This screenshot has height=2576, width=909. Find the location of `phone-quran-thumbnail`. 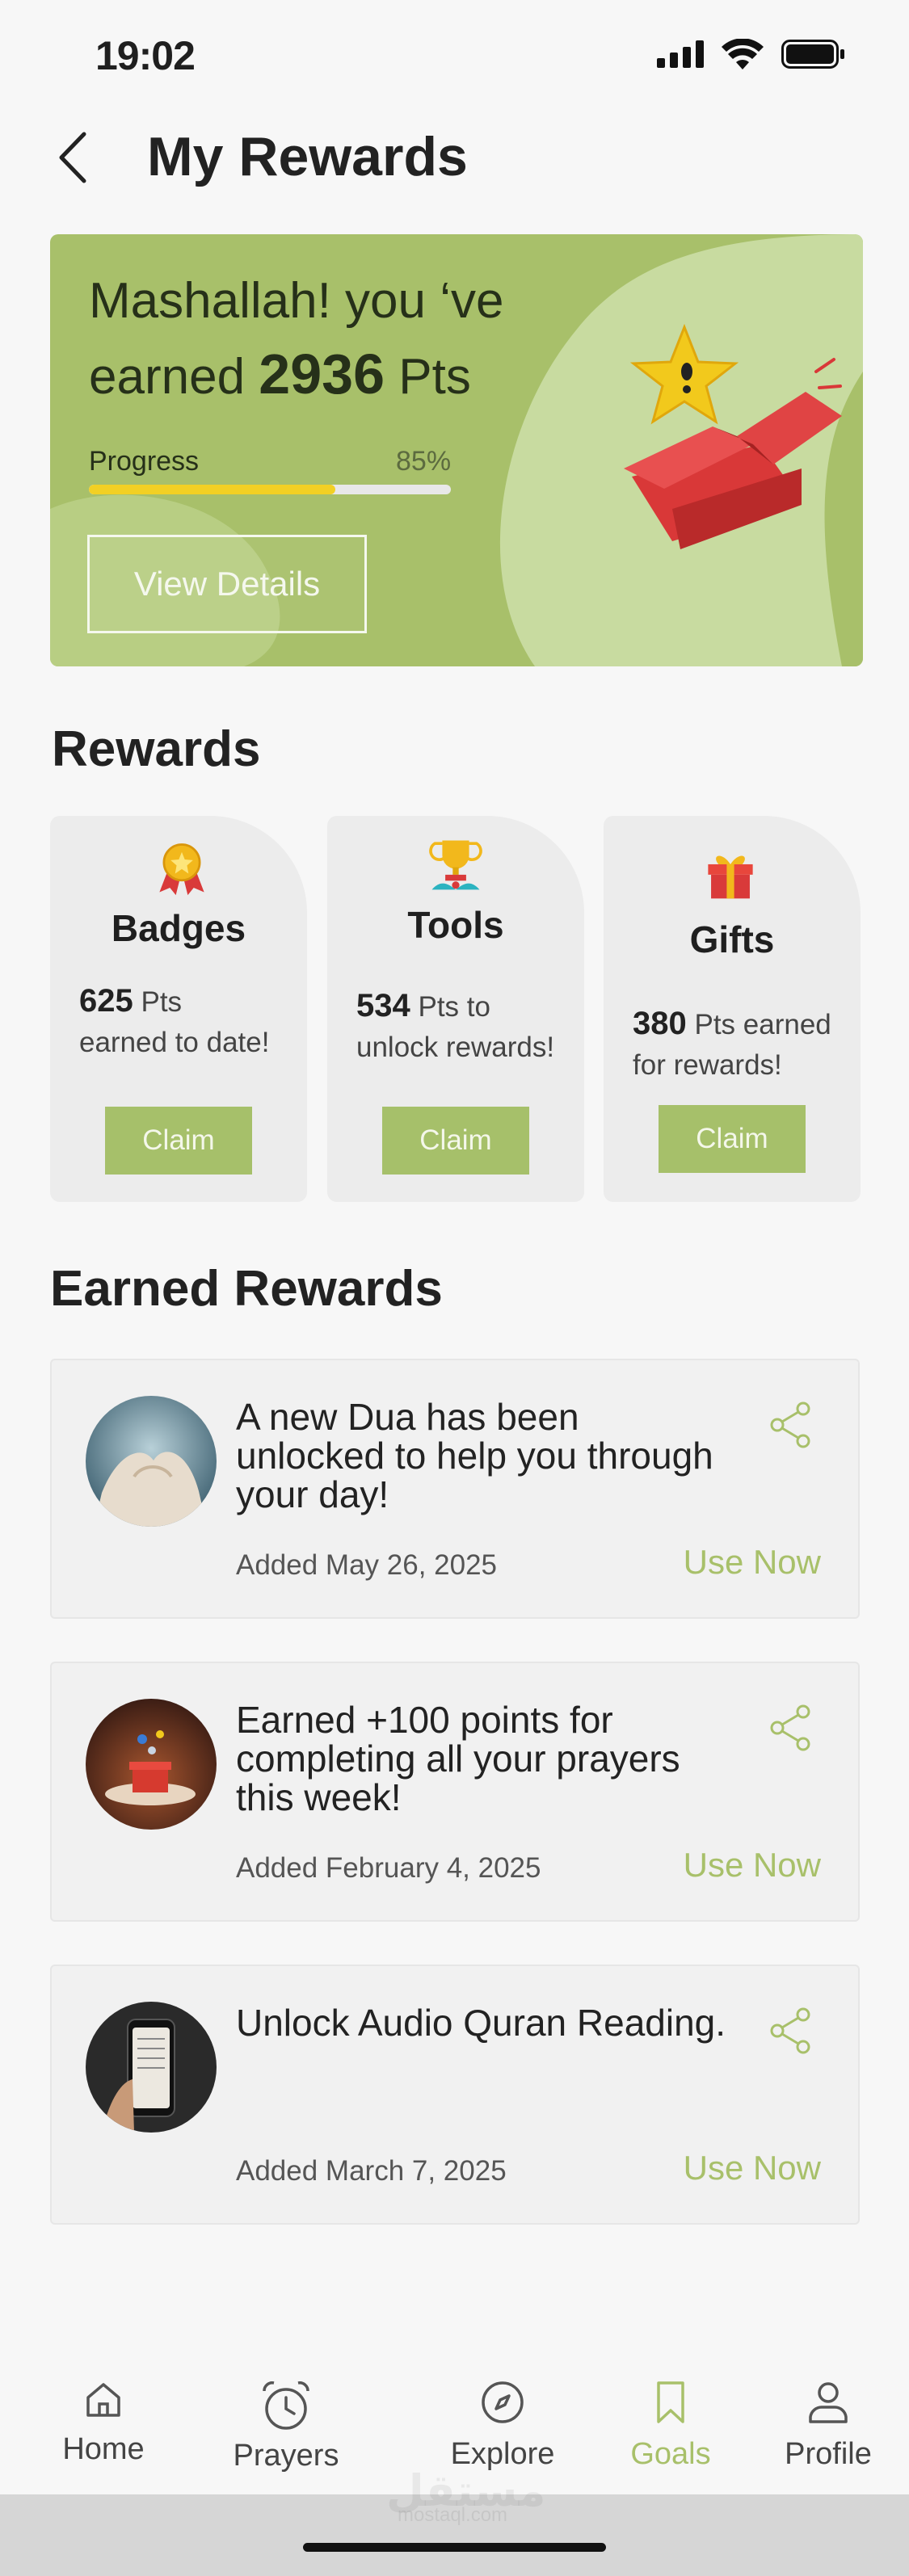

phone-quran-thumbnail is located at coordinates (151, 2067).